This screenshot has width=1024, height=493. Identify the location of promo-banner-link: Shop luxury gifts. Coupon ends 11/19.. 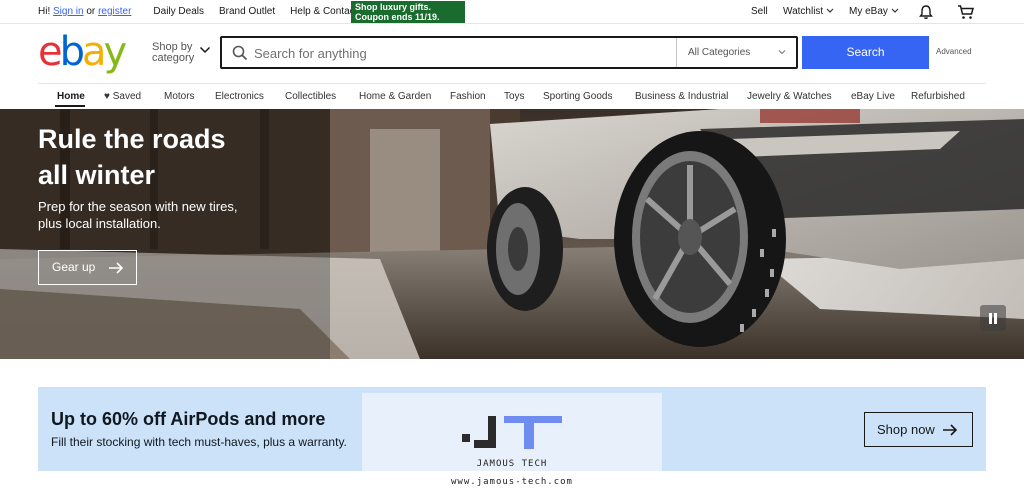
(408, 12).